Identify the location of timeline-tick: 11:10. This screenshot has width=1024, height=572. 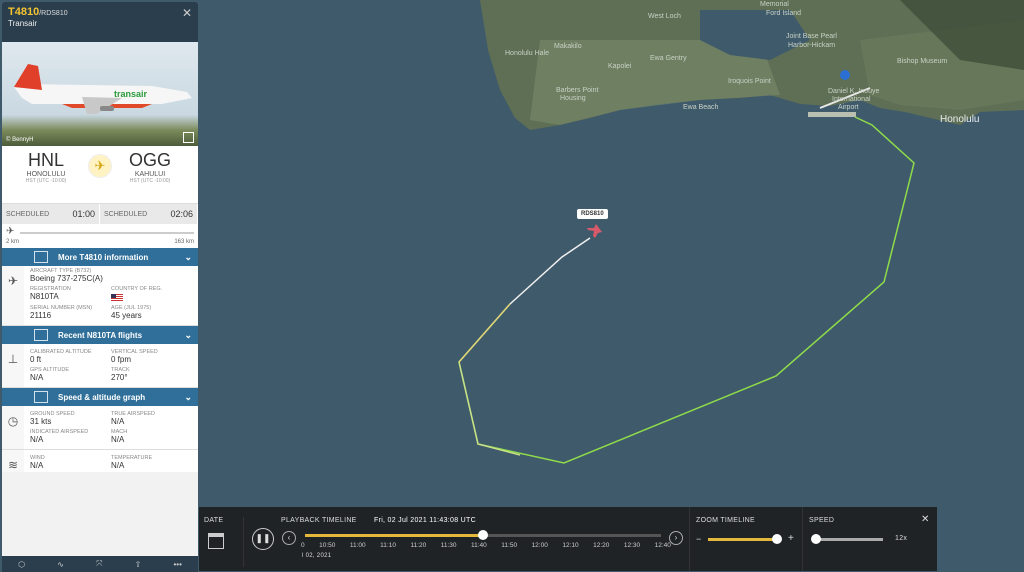
(388, 545).